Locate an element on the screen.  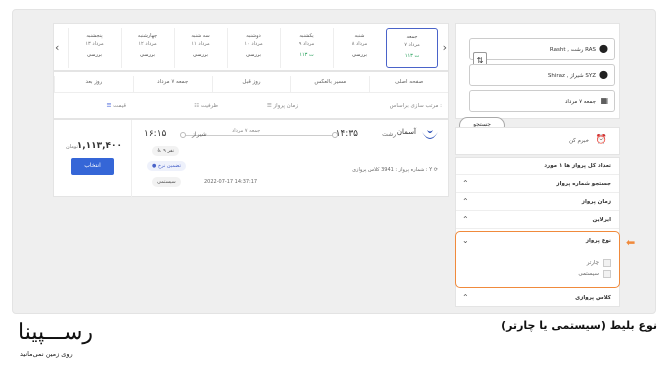
filter-flight-time: زمان پرواز ⌃ is located at coordinates (537, 202).